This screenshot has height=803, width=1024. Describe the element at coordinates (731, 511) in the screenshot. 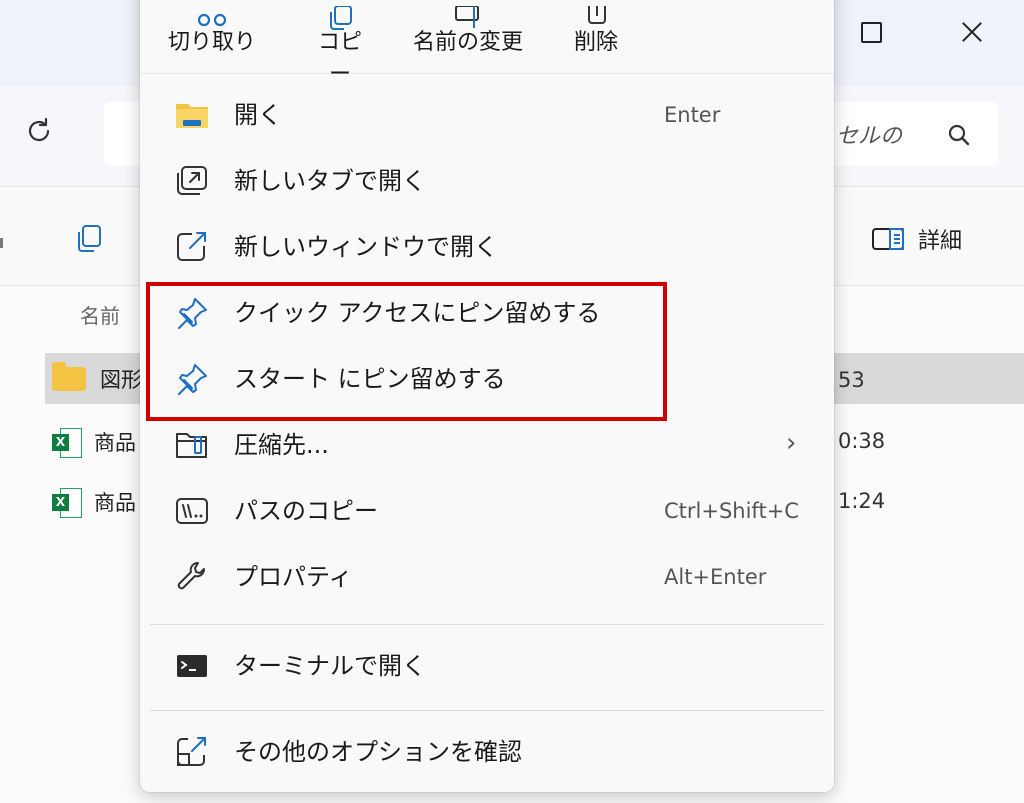

I see `menu-item-shortcut: Ctrl+Shift+C` at that location.